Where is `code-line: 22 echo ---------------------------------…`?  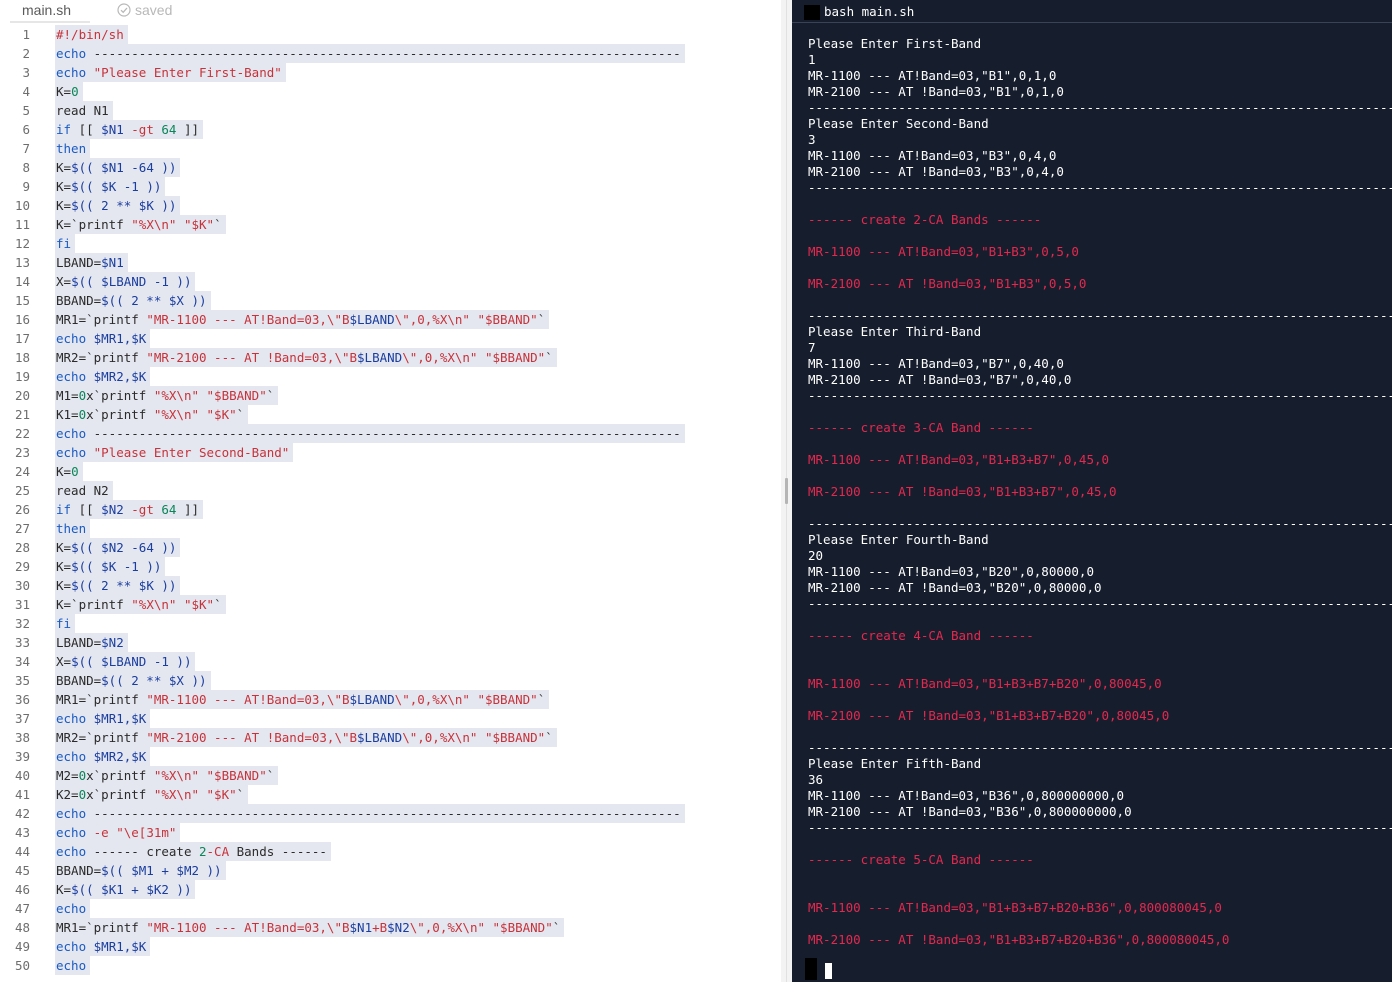 code-line: 22 echo ---------------------------------… is located at coordinates (390, 433).